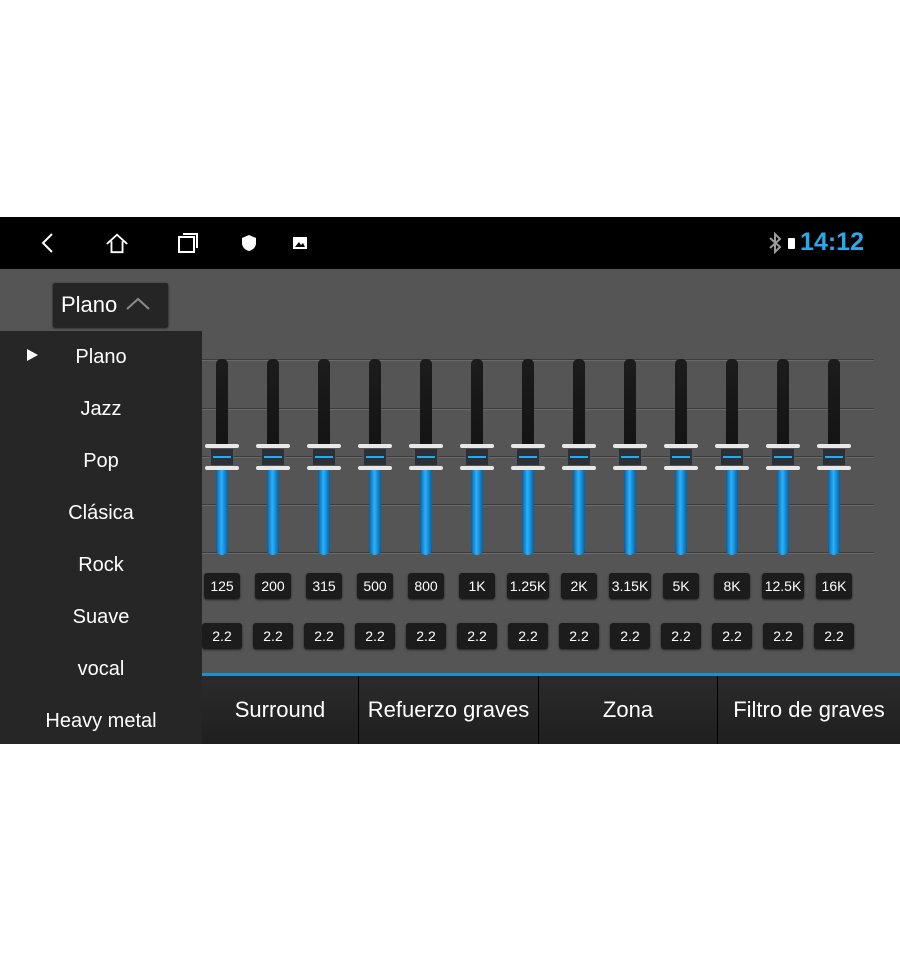  What do you see at coordinates (681, 586) in the screenshot?
I see `band-frequency-label: 5K` at bounding box center [681, 586].